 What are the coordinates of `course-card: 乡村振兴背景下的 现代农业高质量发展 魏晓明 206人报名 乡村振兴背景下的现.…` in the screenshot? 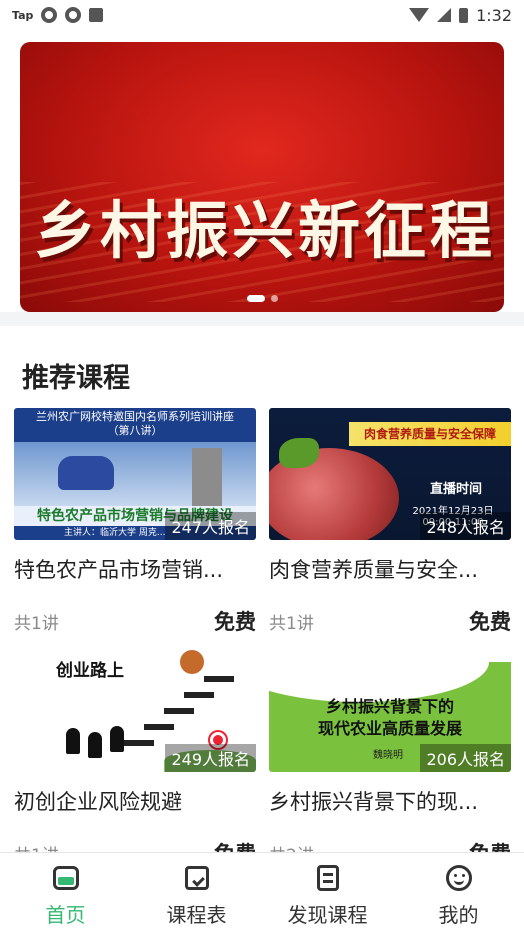 It's located at (390, 754).